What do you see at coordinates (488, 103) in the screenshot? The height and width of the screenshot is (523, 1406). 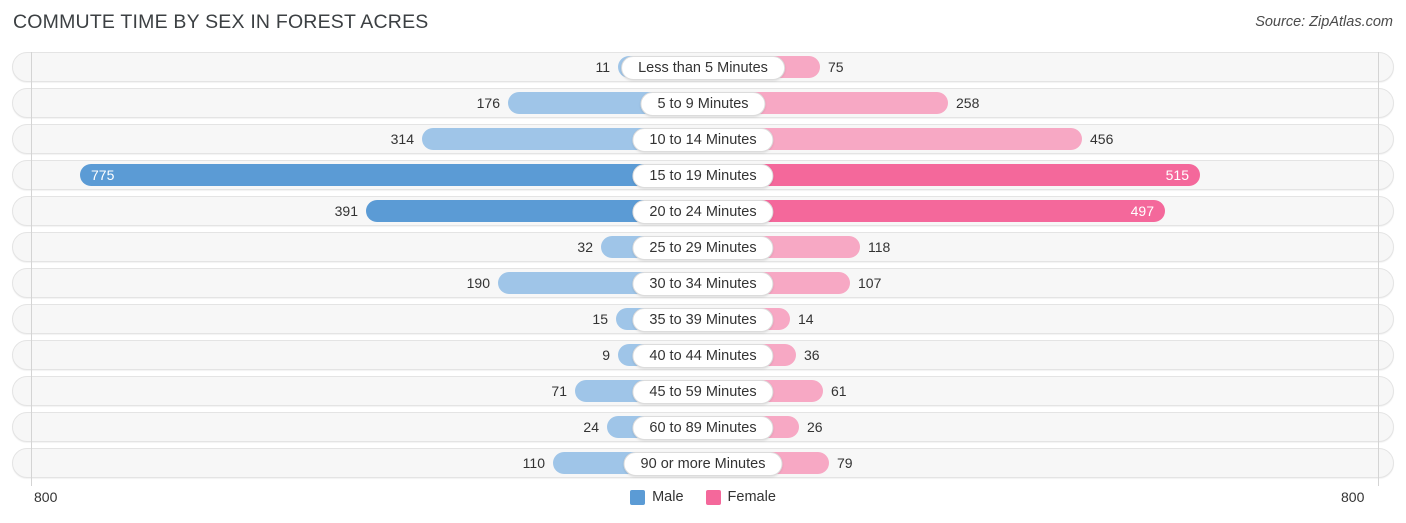 I see `male-value-label: 176` at bounding box center [488, 103].